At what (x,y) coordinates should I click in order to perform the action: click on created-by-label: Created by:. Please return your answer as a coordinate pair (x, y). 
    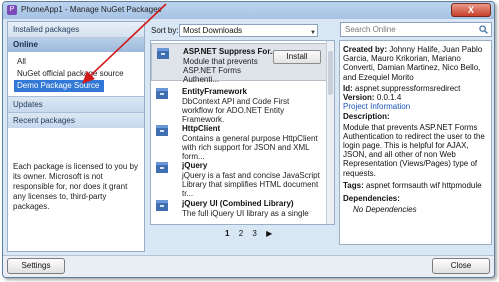
    Looking at the image, I should click on (365, 49).